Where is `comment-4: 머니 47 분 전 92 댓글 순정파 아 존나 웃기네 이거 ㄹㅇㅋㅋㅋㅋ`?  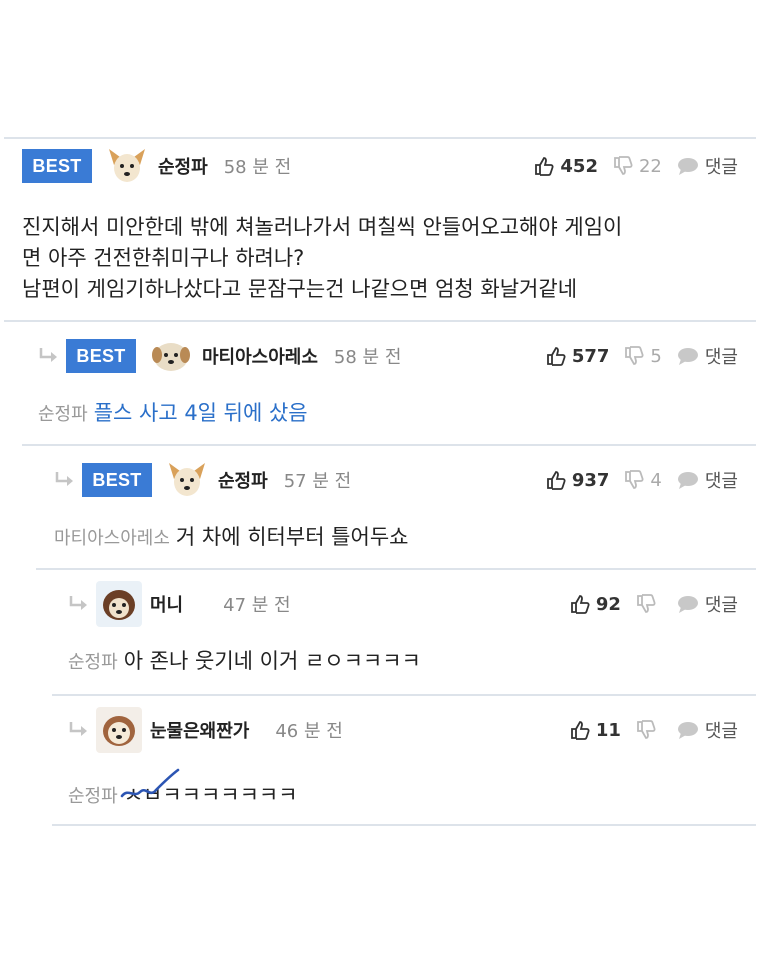 comment-4: 머니 47 분 전 92 댓글 순정파 아 존나 웃기네 이거 ㄹㅇㅋㅋㅋㅋ is located at coordinates (403, 632).